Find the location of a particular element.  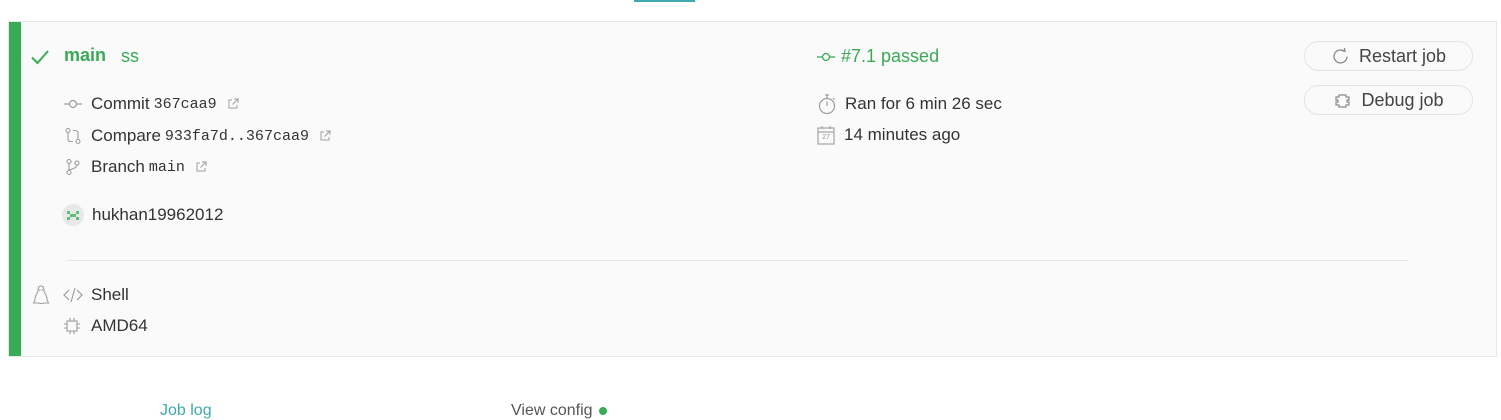

arch-row: AMD64 is located at coordinates (105, 326).